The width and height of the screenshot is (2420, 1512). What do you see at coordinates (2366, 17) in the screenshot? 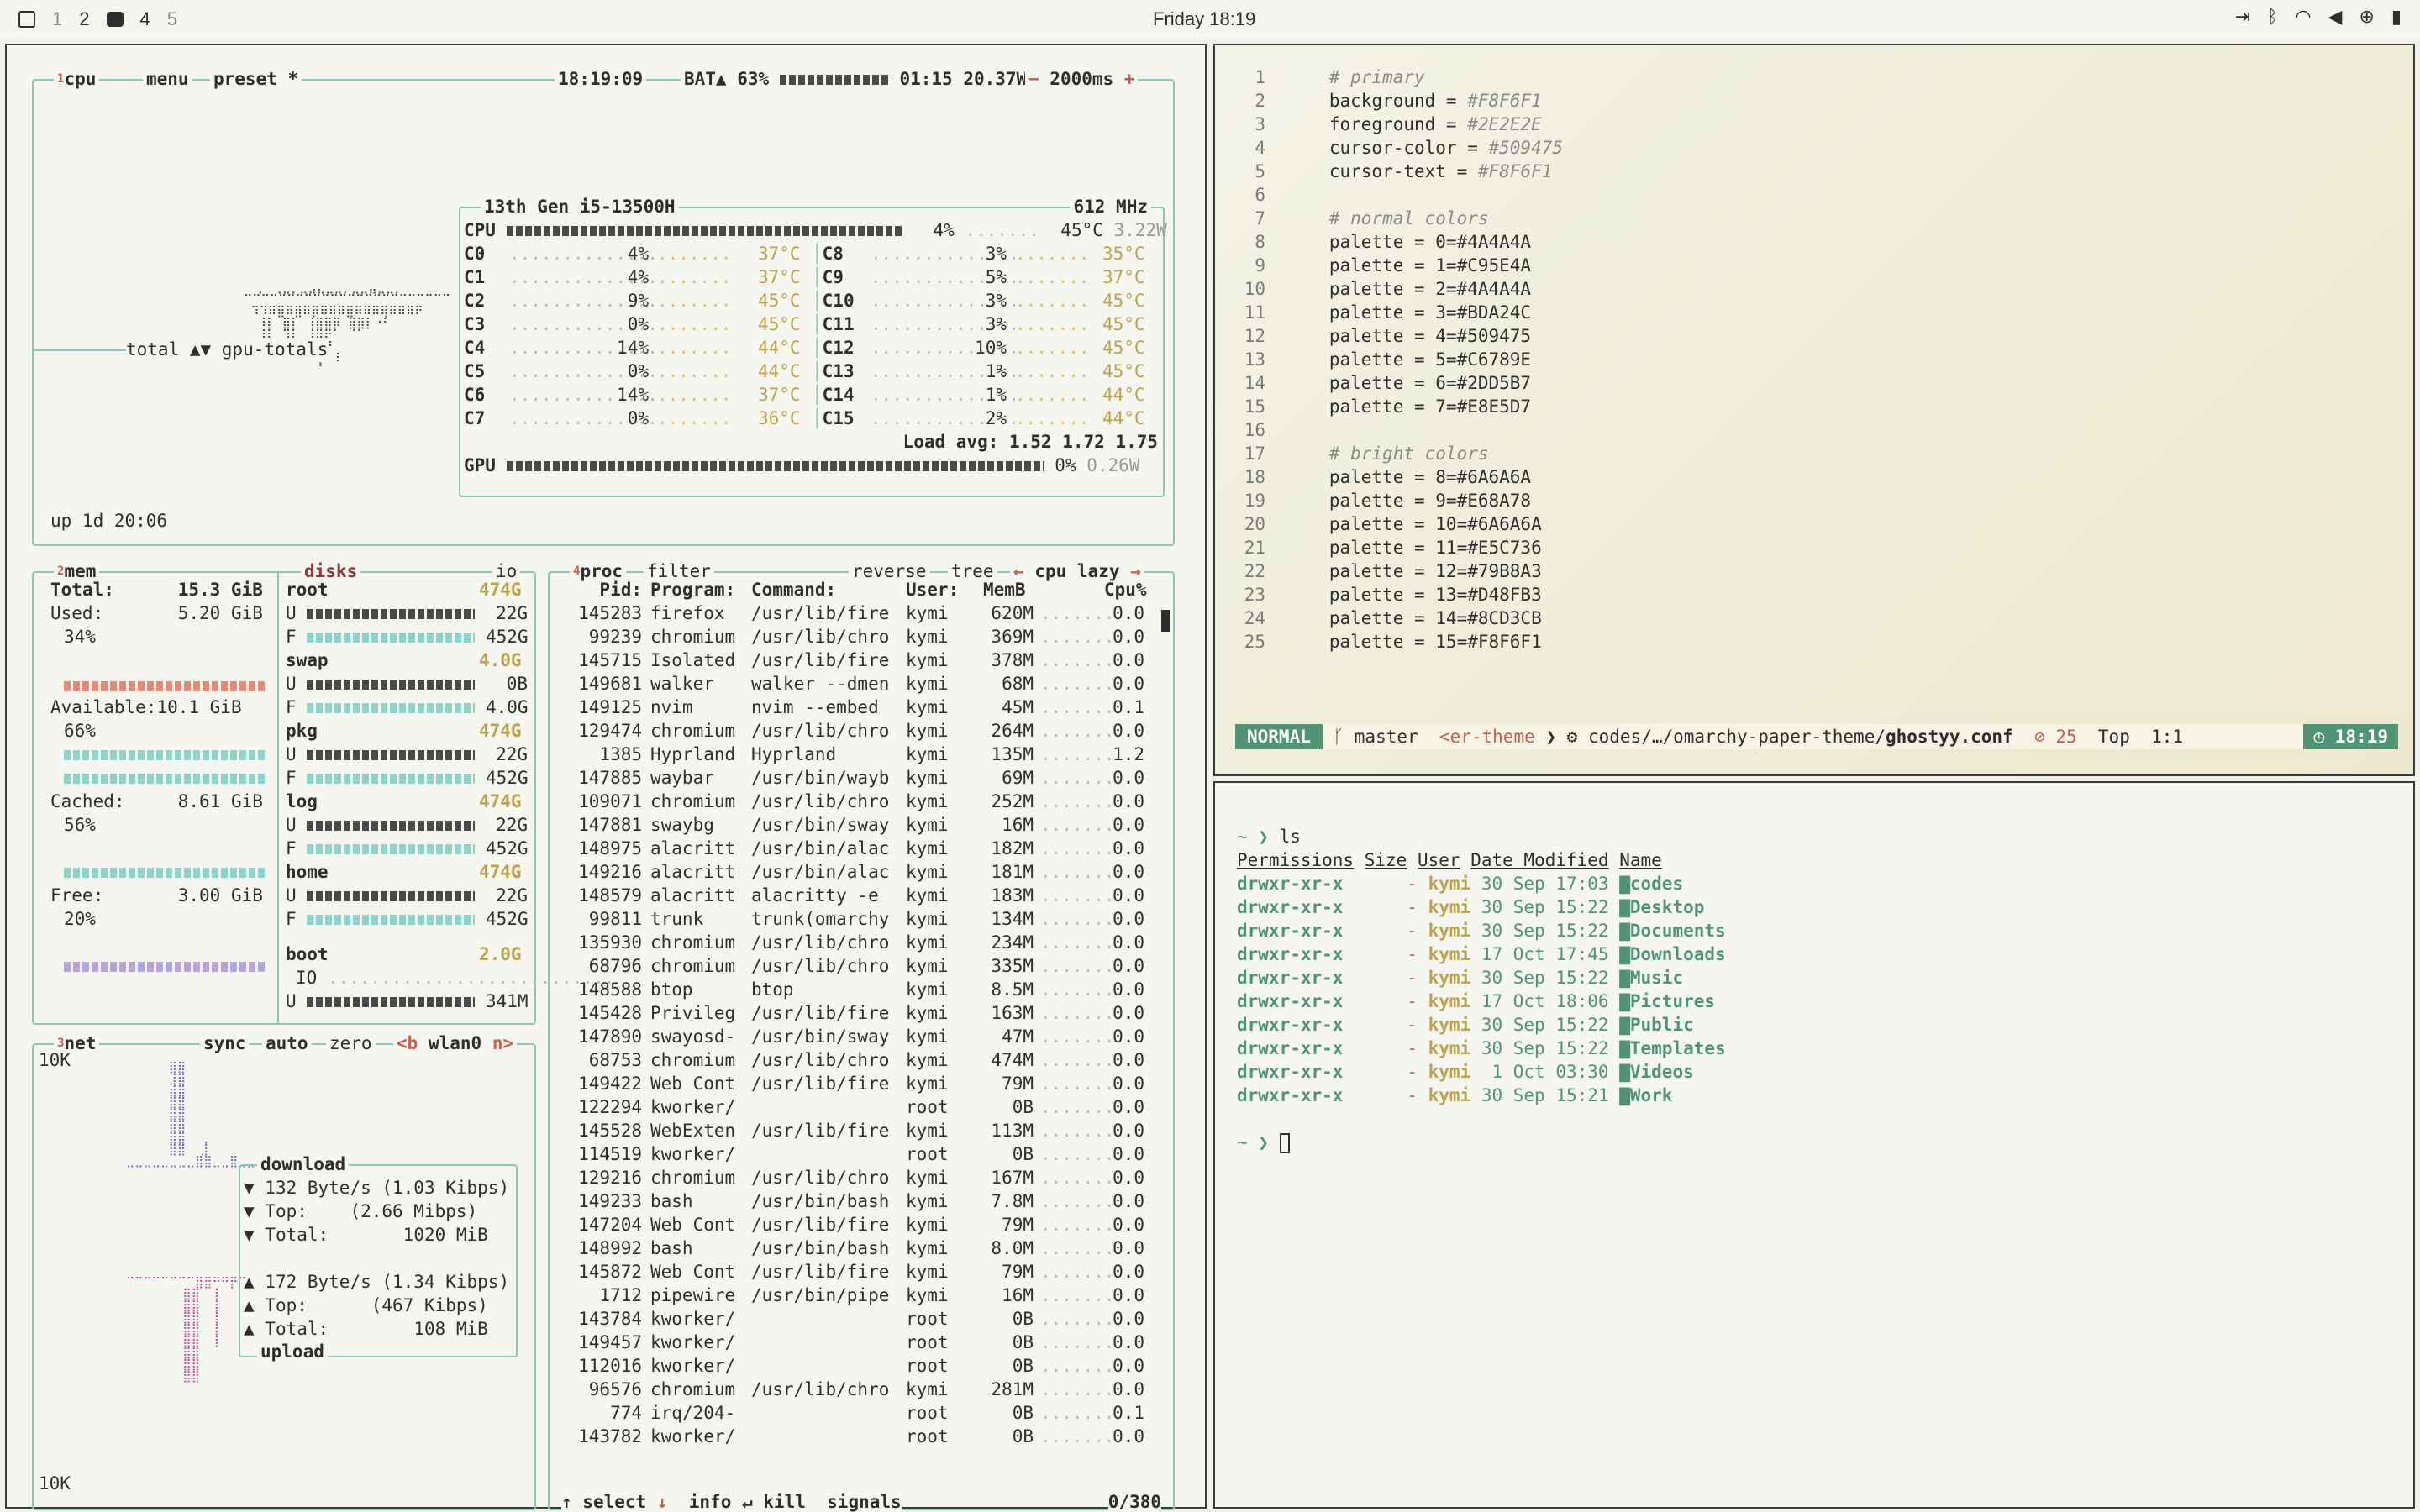
I see `globe-icon: ⊕` at bounding box center [2366, 17].